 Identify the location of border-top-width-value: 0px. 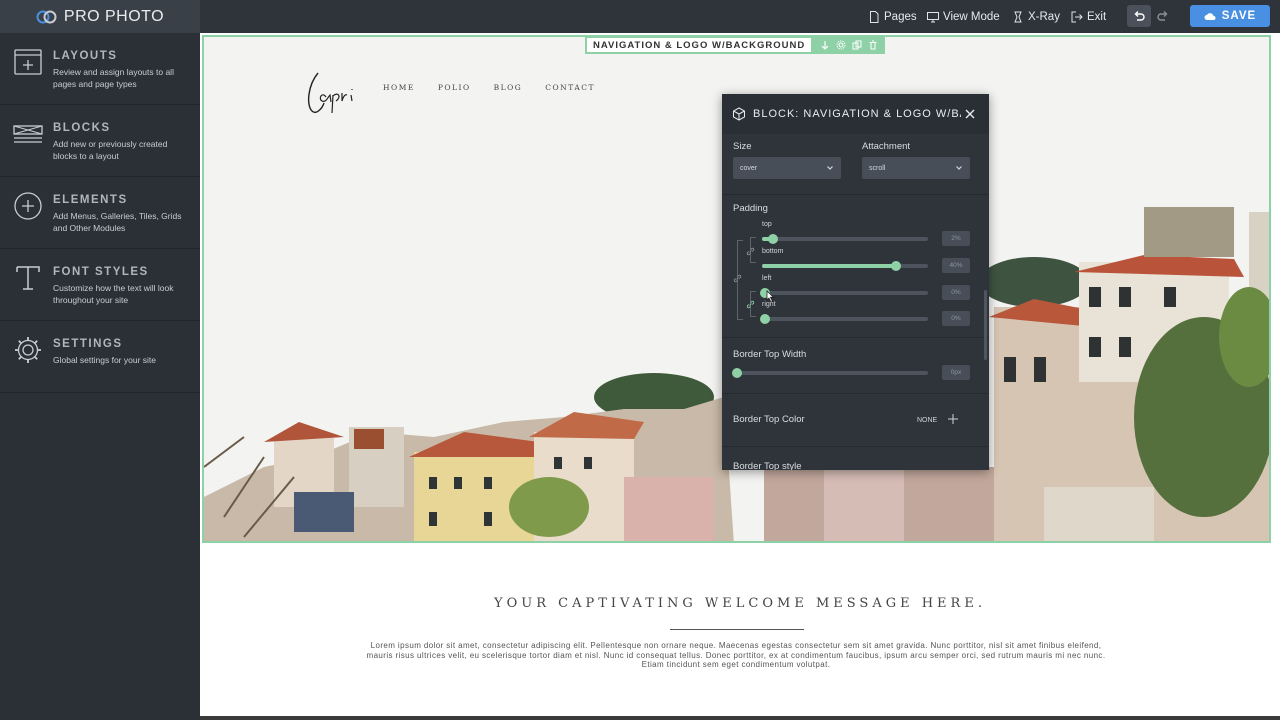
(956, 372).